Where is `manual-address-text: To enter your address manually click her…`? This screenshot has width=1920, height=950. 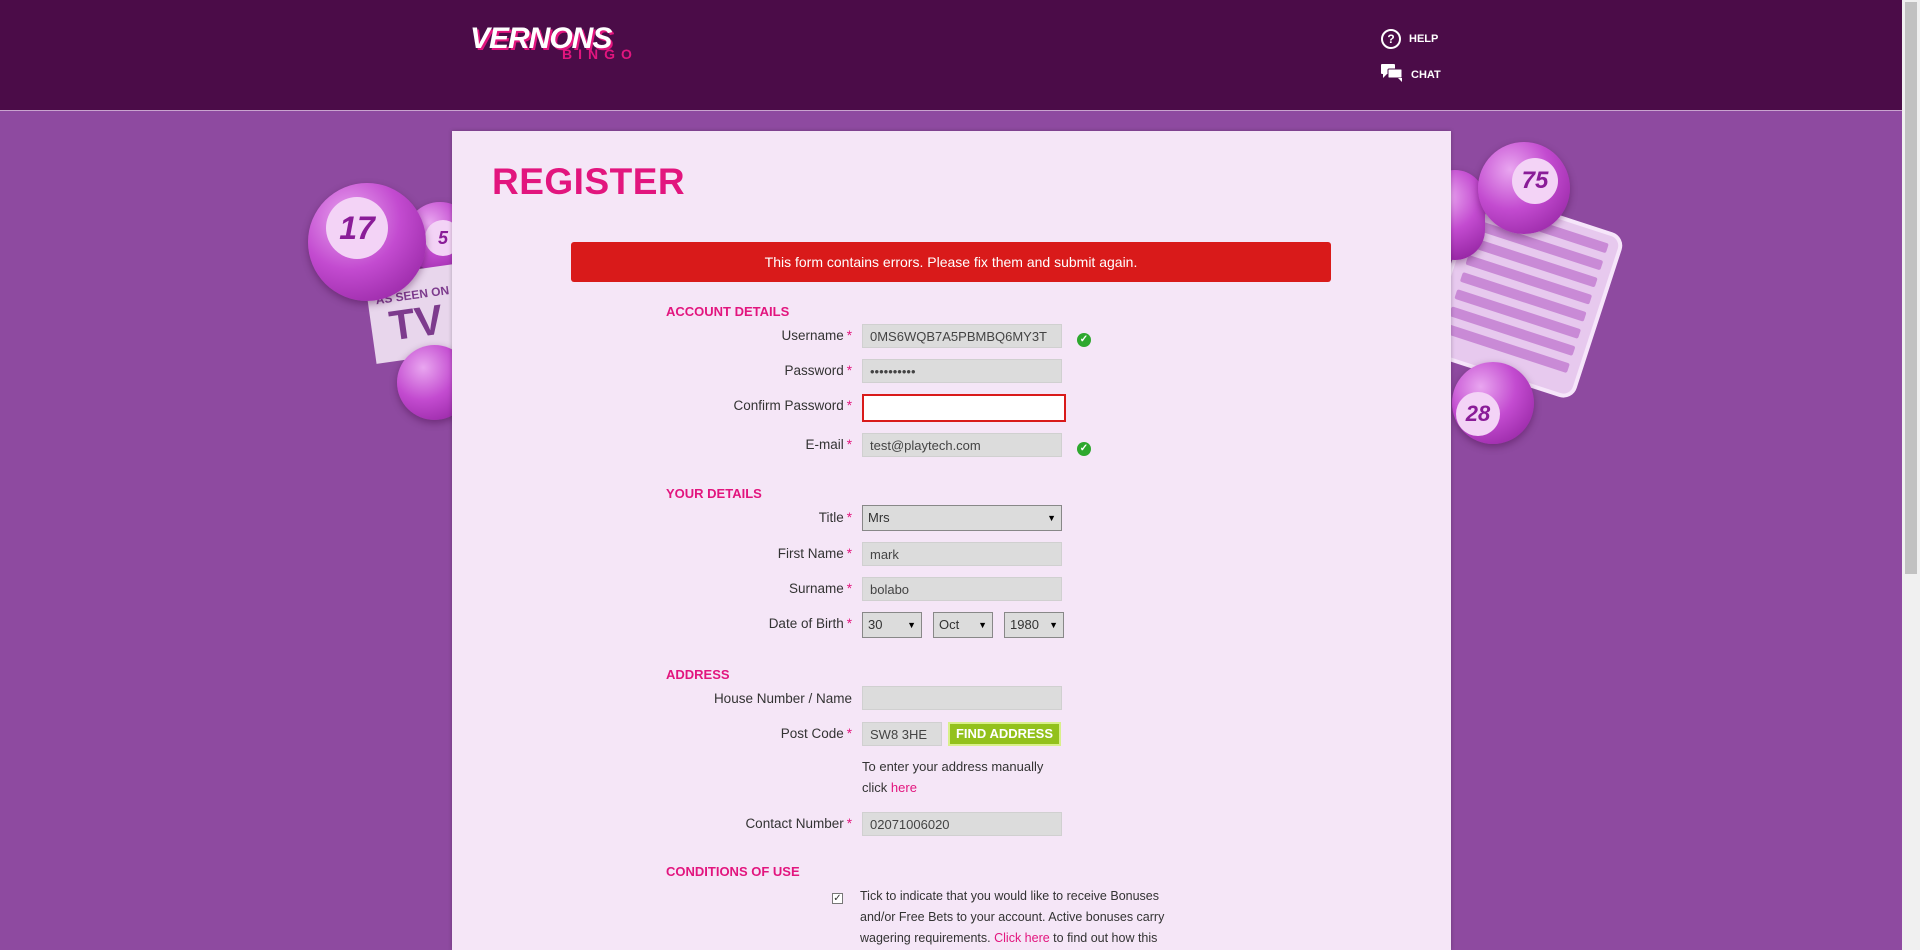 manual-address-text: To enter your address manually click her… is located at coordinates (953, 777).